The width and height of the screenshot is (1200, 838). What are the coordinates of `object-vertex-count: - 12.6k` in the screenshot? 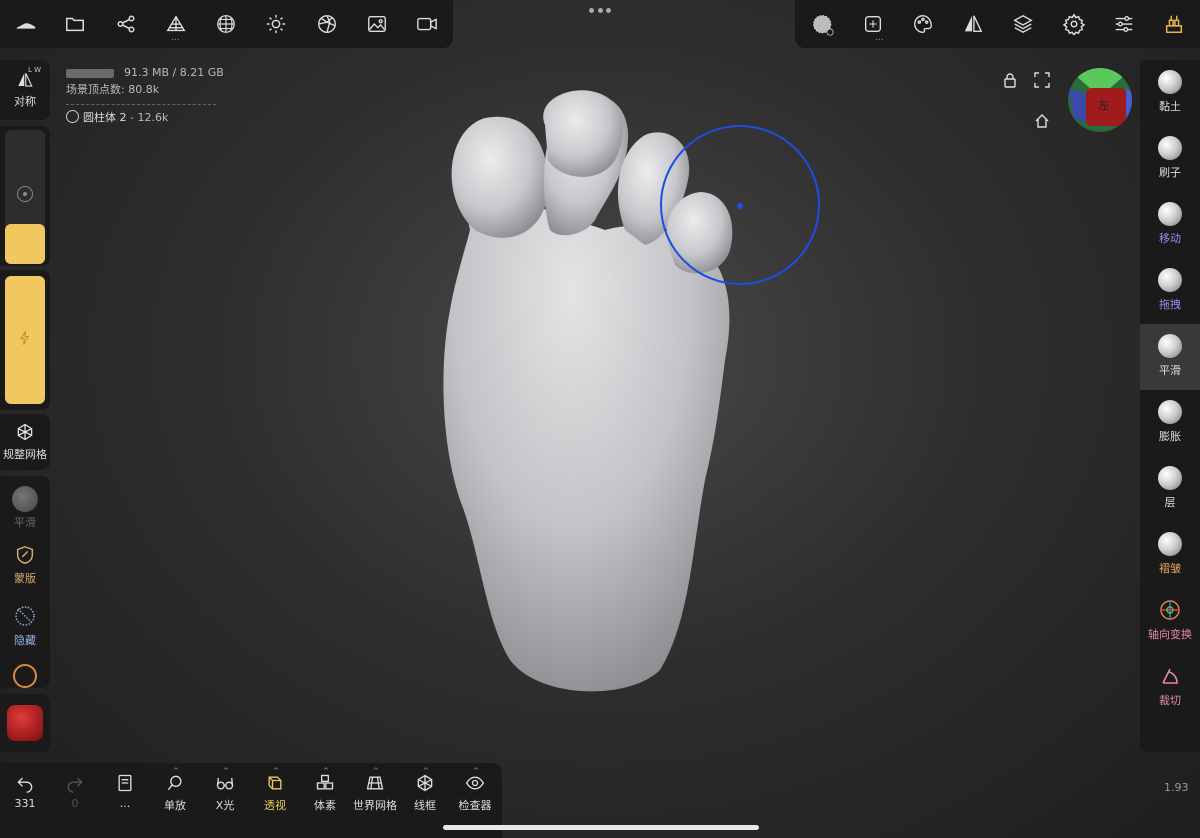 It's located at (147, 117).